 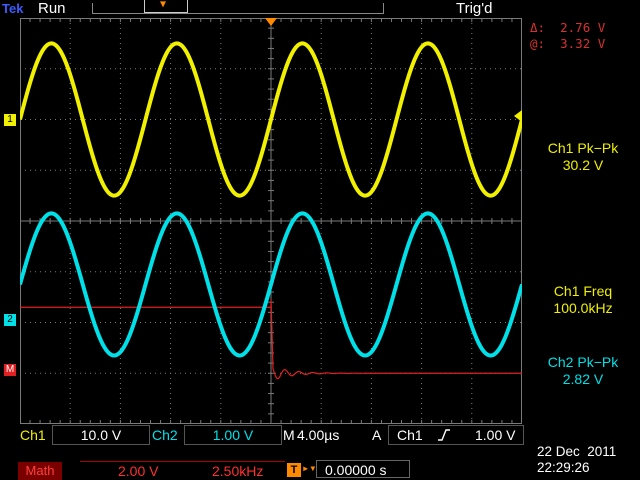 What do you see at coordinates (10, 120) in the screenshot?
I see `ch1-ground-marker: 1` at bounding box center [10, 120].